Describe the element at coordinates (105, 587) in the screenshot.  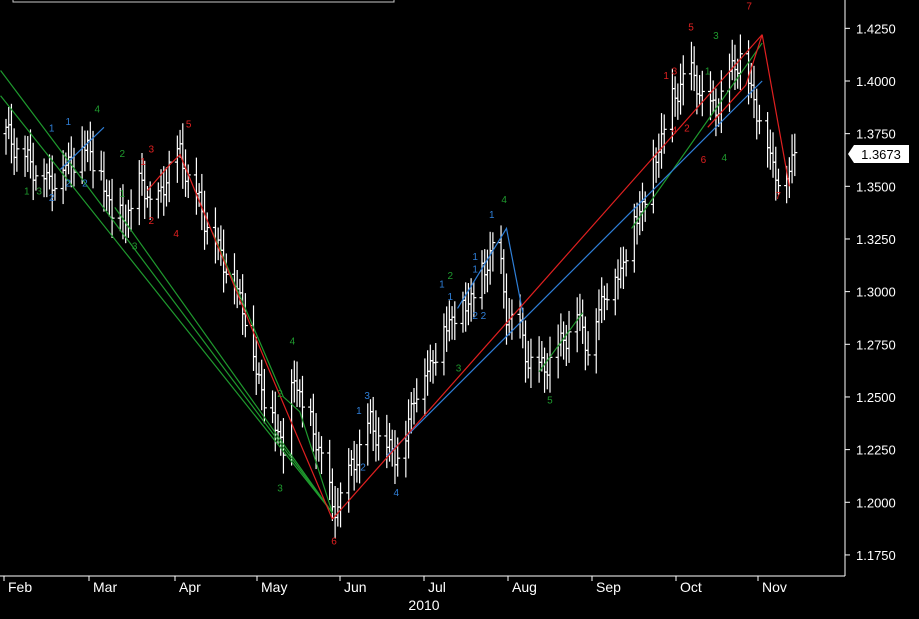
I see `x-tick-label: Mar` at that location.